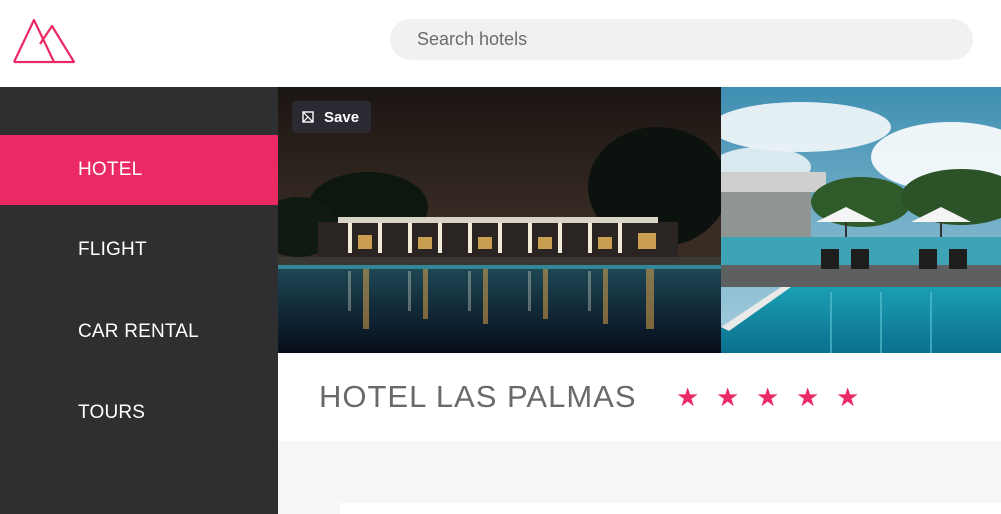 Image resolution: width=1001 pixels, height=514 pixels. What do you see at coordinates (45, 40) in the screenshot?
I see `mountains-logo-icon` at bounding box center [45, 40].